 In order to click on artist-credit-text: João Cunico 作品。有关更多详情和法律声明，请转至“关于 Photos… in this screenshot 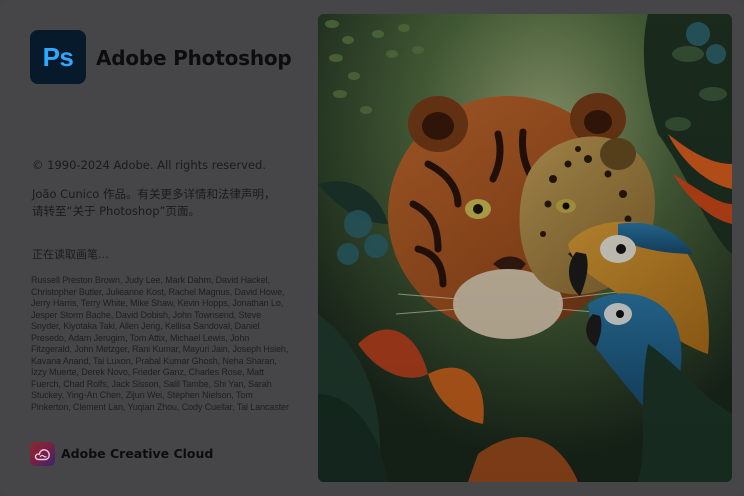, I will do `click(154, 202)`.